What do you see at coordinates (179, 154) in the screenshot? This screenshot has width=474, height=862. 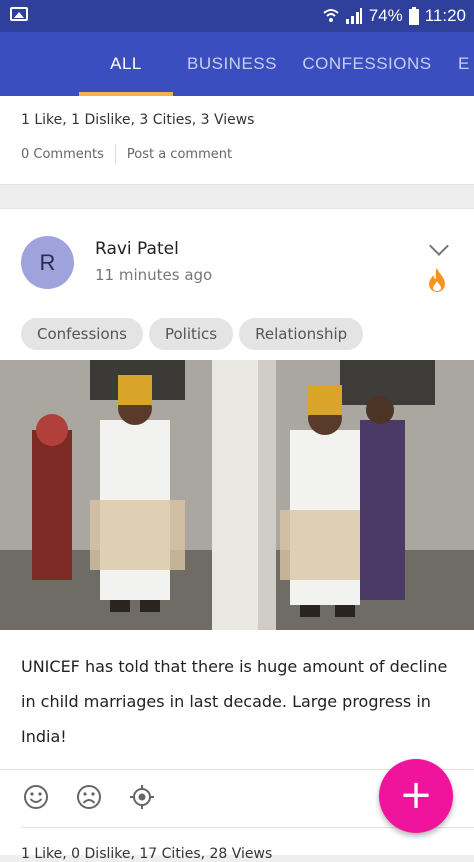 I see `post-comment-link: Post a comment` at bounding box center [179, 154].